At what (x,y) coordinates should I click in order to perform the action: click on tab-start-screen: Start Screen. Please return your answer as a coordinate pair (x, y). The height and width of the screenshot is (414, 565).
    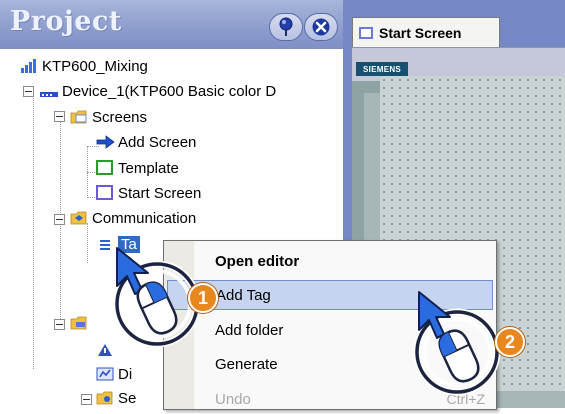
    Looking at the image, I should click on (426, 32).